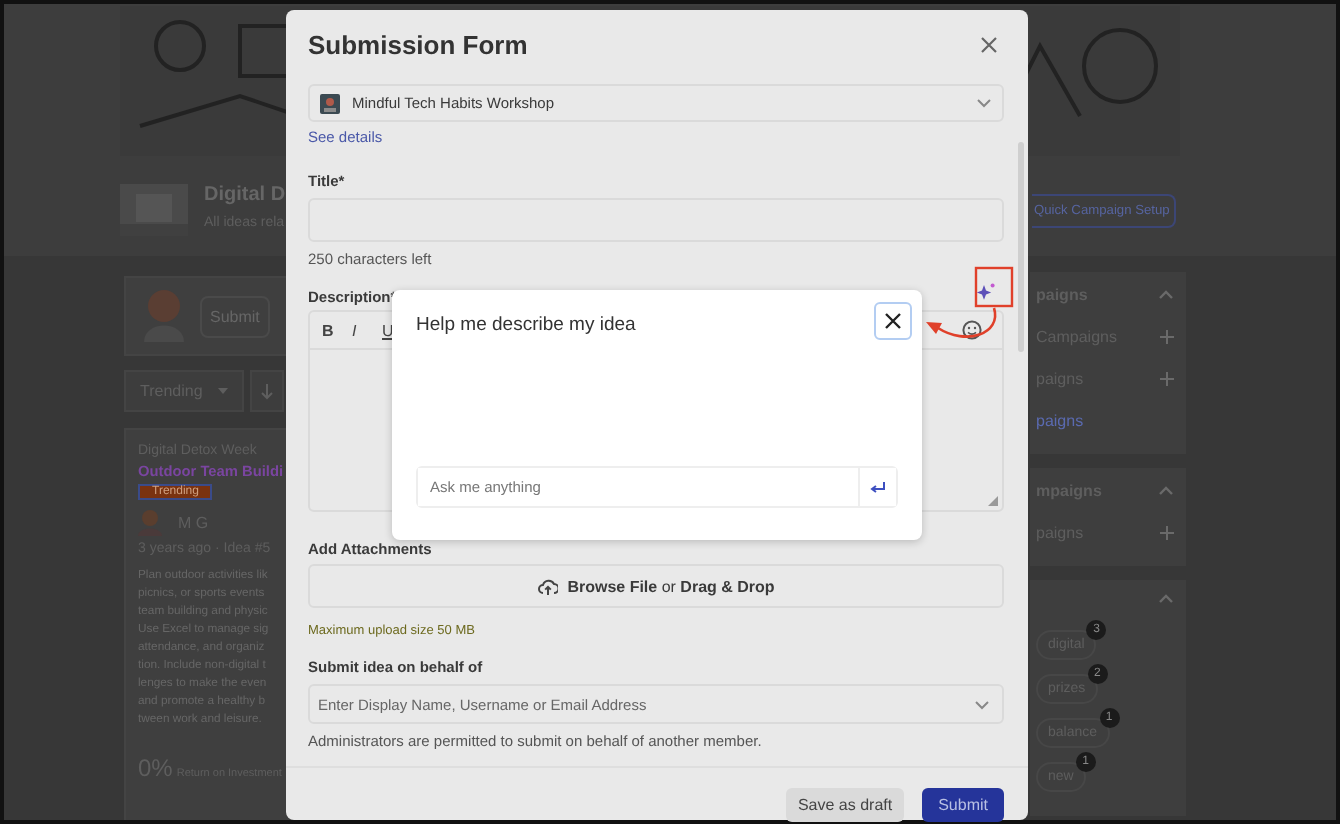  What do you see at coordinates (1060, 421) in the screenshot?
I see `panel-link: paigns` at bounding box center [1060, 421].